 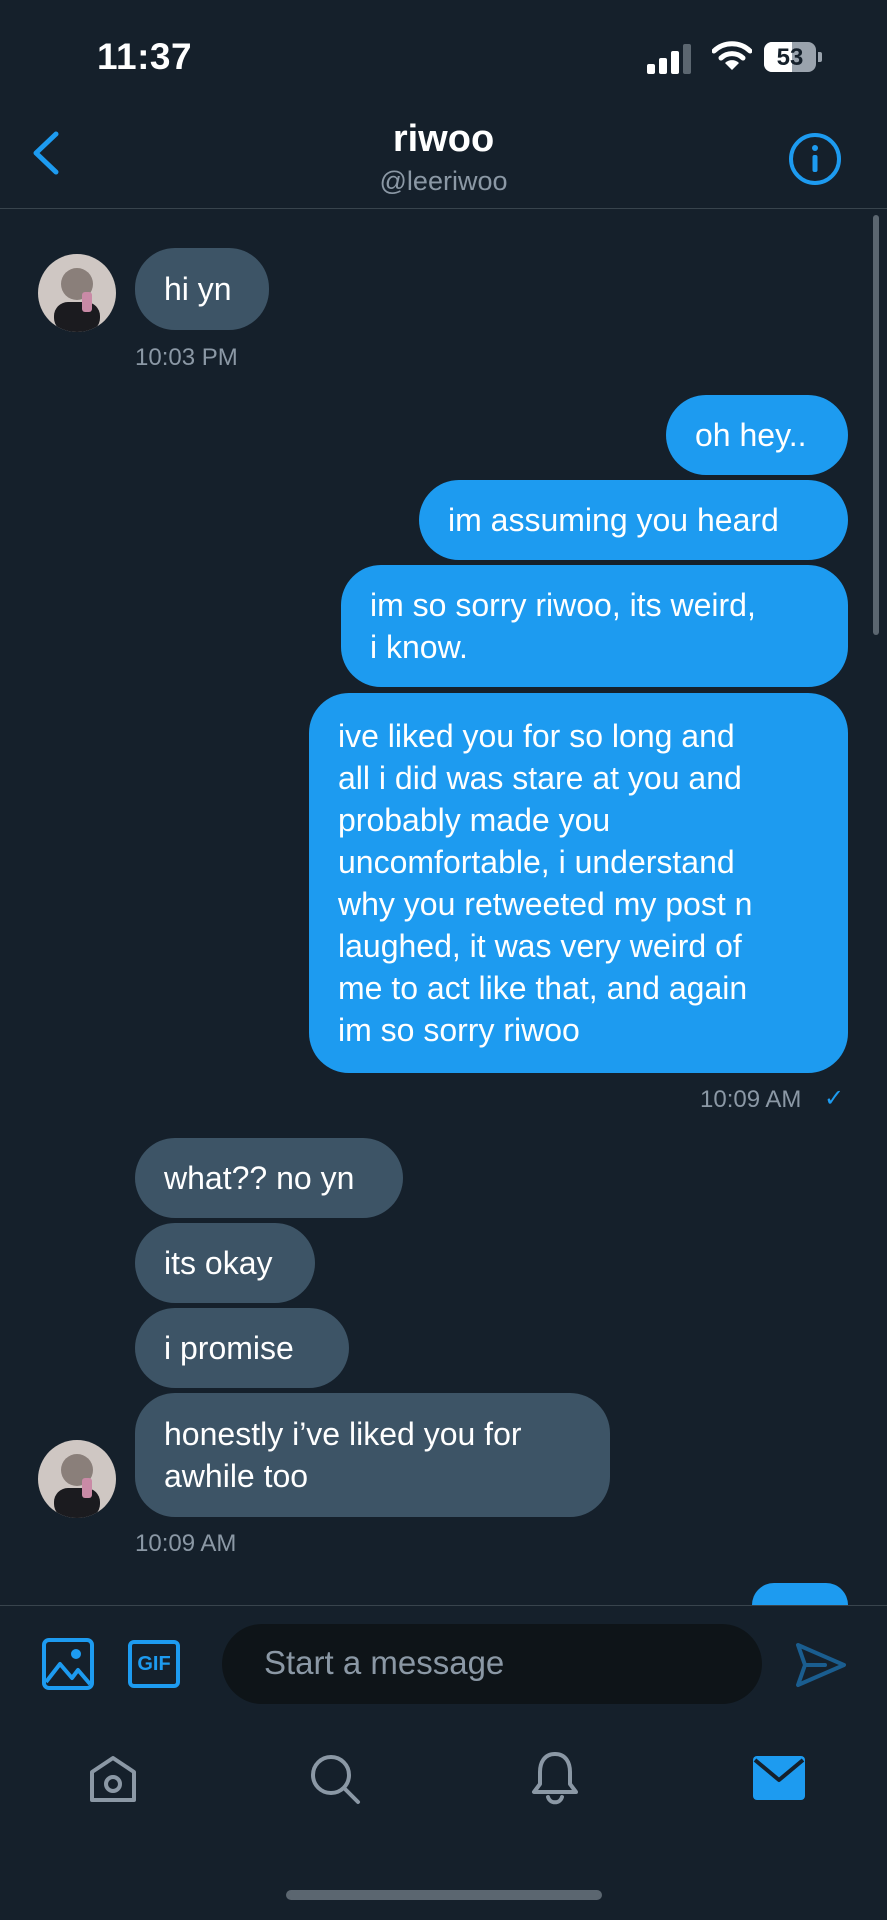 I want to click on conversation-handle: @leeriwoo, so click(x=443, y=181).